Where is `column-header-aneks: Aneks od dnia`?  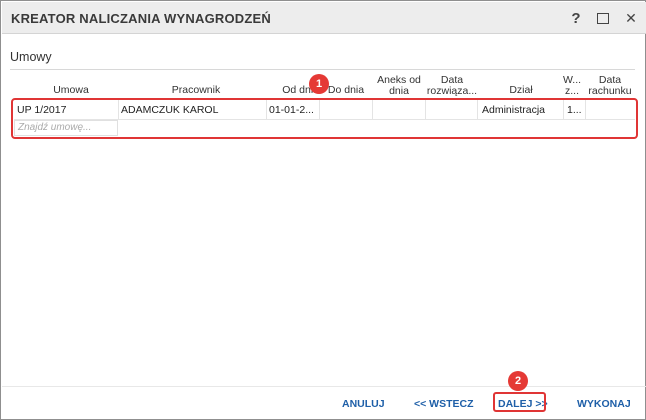 column-header-aneks: Aneks od dnia is located at coordinates (399, 86).